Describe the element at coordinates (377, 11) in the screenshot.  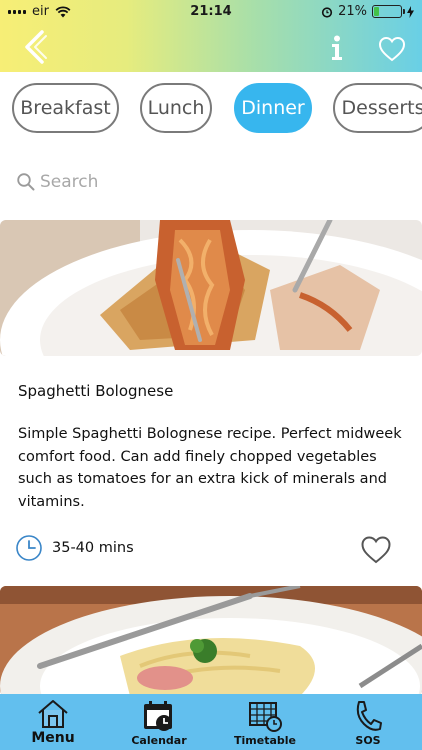
I see `battery-fill` at that location.